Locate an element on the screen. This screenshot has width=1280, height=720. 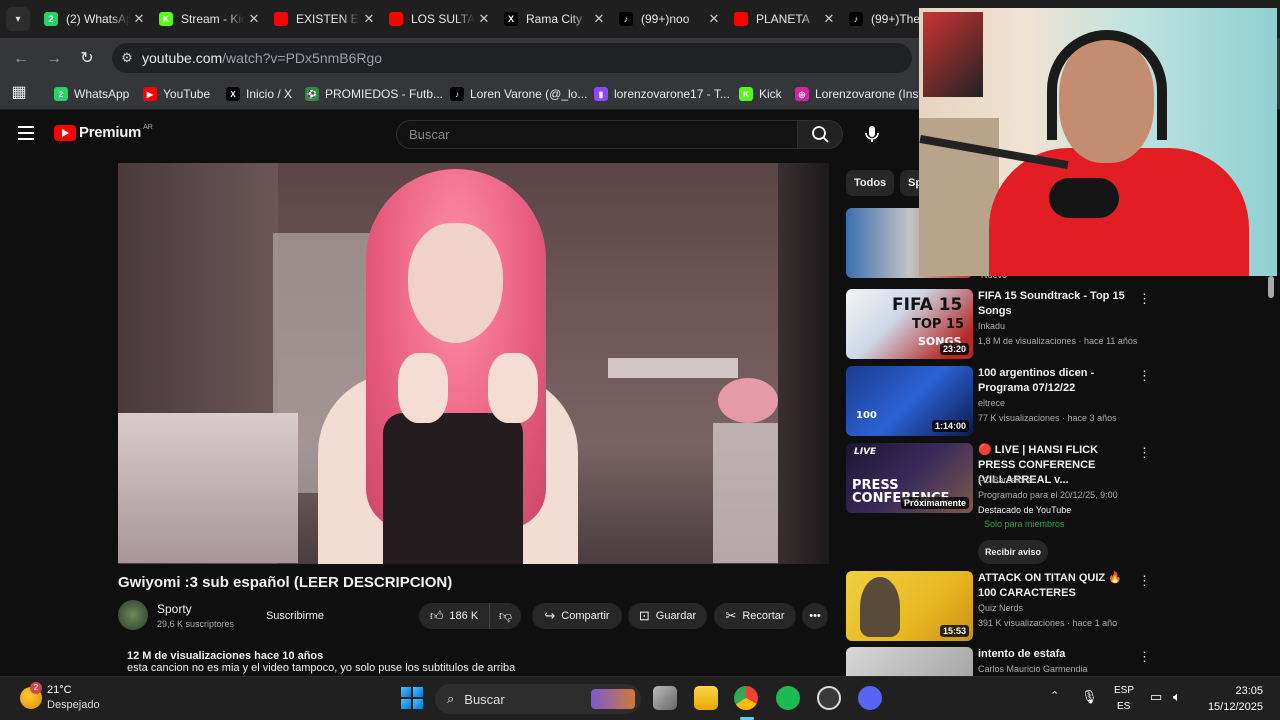
windows-start-icon is located at coordinates (412, 698).